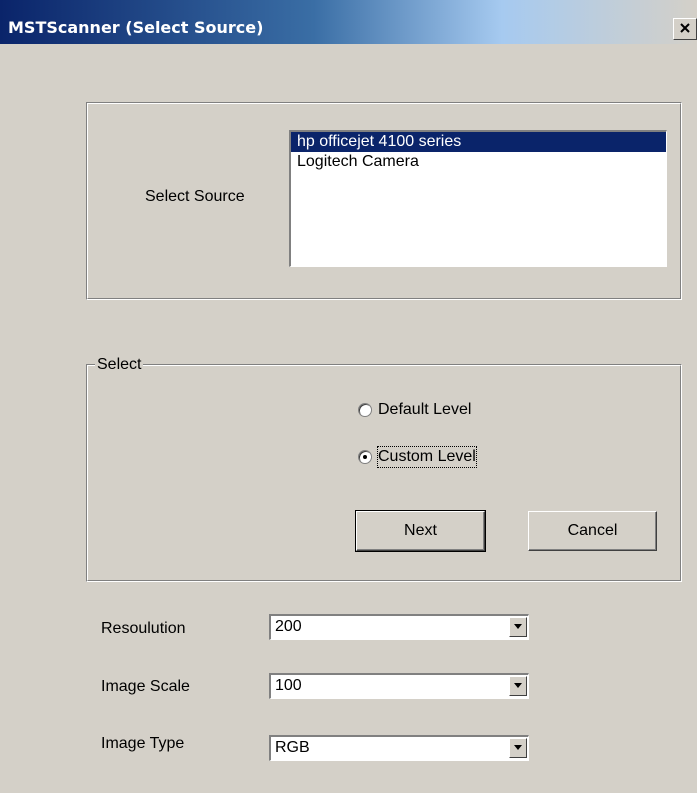  I want to click on title-bar: MSTScanner (Select Source), so click(348, 22).